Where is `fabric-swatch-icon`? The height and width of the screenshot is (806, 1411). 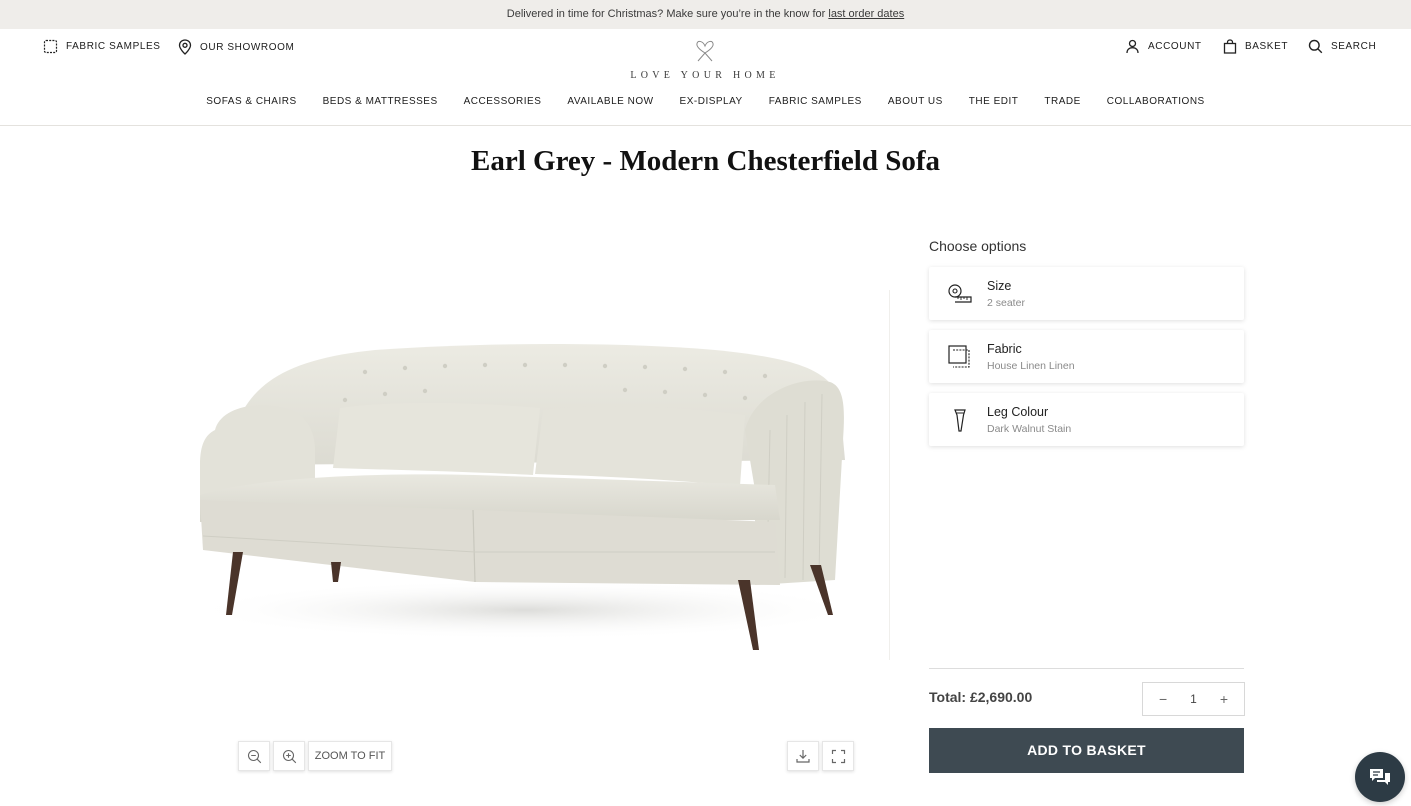
fabric-swatch-icon is located at coordinates (959, 356).